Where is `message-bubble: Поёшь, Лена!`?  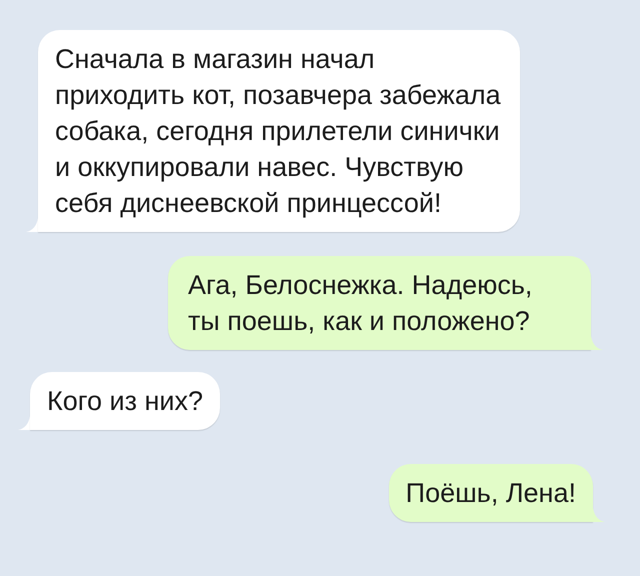
message-bubble: Поёшь, Лена! is located at coordinates (490, 493).